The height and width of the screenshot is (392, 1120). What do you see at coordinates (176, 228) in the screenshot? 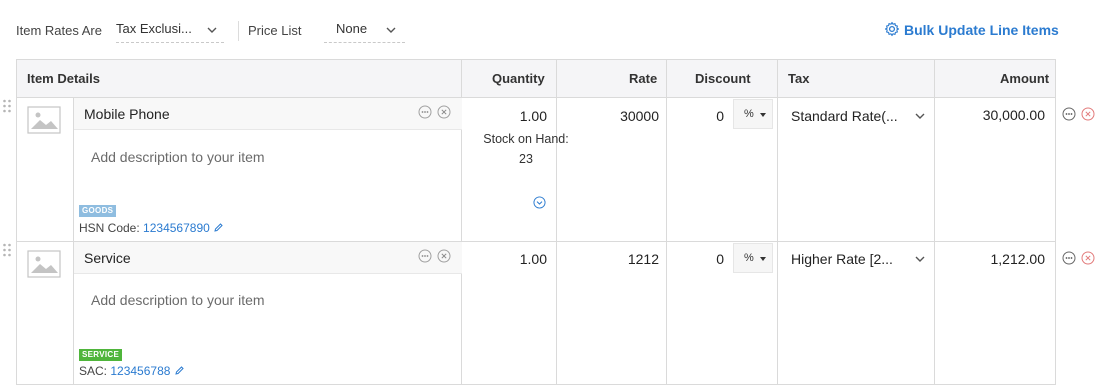
I see `hsn-code-value: 1234567890` at bounding box center [176, 228].